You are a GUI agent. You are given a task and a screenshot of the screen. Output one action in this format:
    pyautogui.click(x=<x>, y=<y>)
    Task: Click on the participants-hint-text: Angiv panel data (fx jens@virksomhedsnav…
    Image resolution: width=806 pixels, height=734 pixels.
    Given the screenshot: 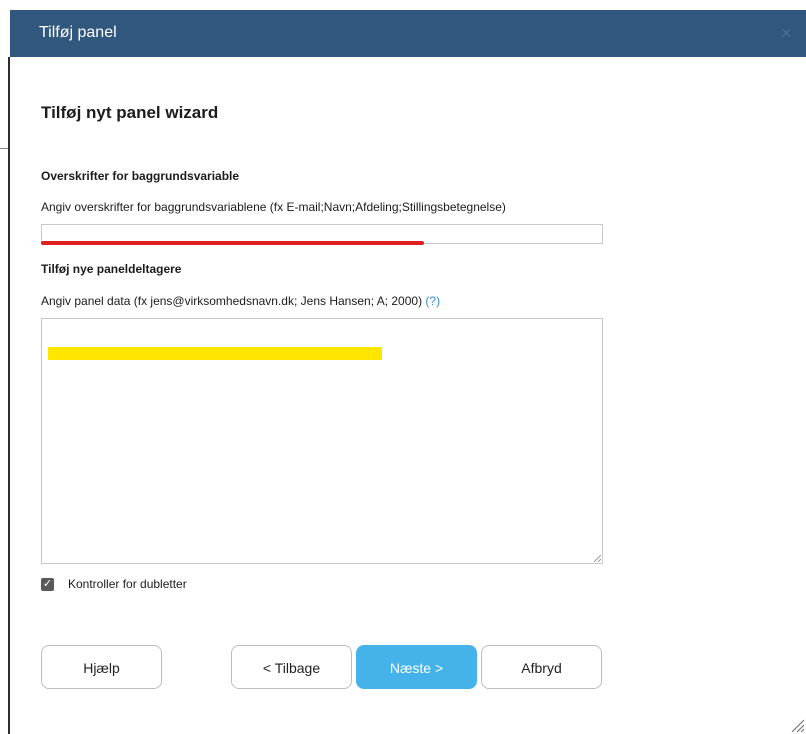 What is the action you would take?
    pyautogui.click(x=232, y=301)
    